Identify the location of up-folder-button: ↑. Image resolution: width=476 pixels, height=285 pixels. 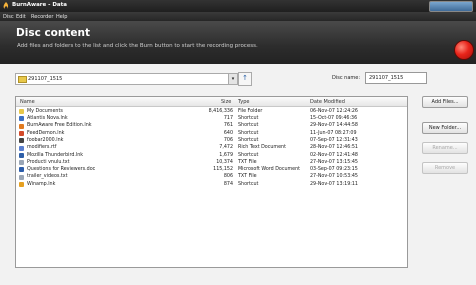
(245, 79).